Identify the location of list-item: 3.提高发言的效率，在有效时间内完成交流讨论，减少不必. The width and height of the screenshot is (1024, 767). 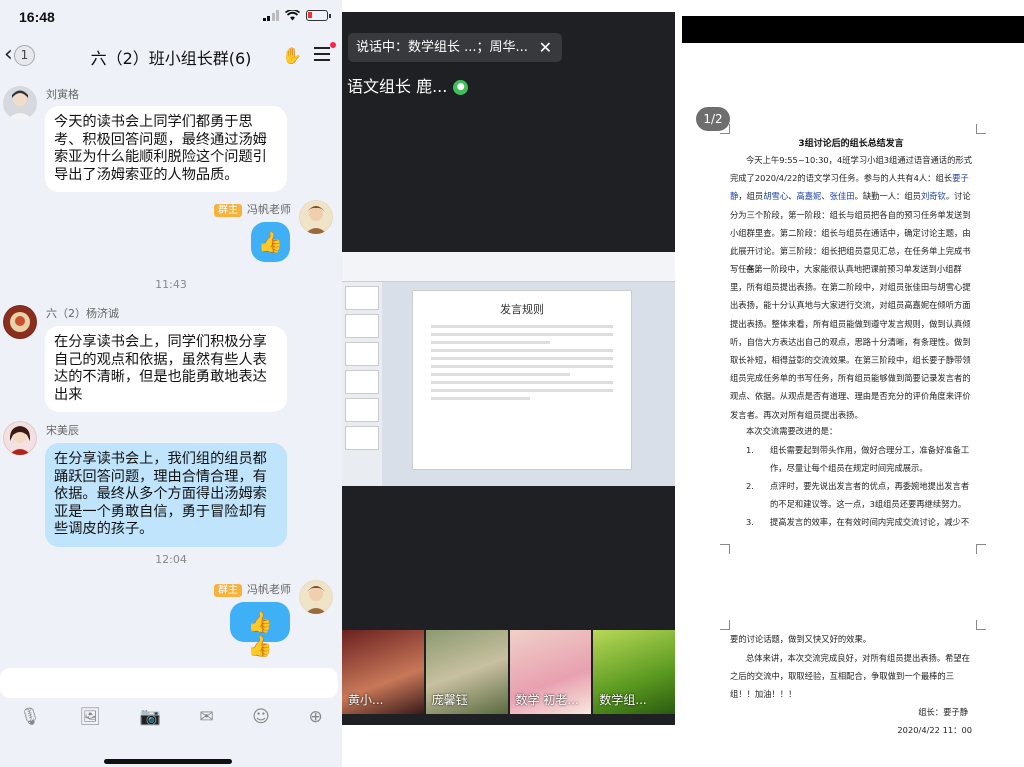
(858, 522).